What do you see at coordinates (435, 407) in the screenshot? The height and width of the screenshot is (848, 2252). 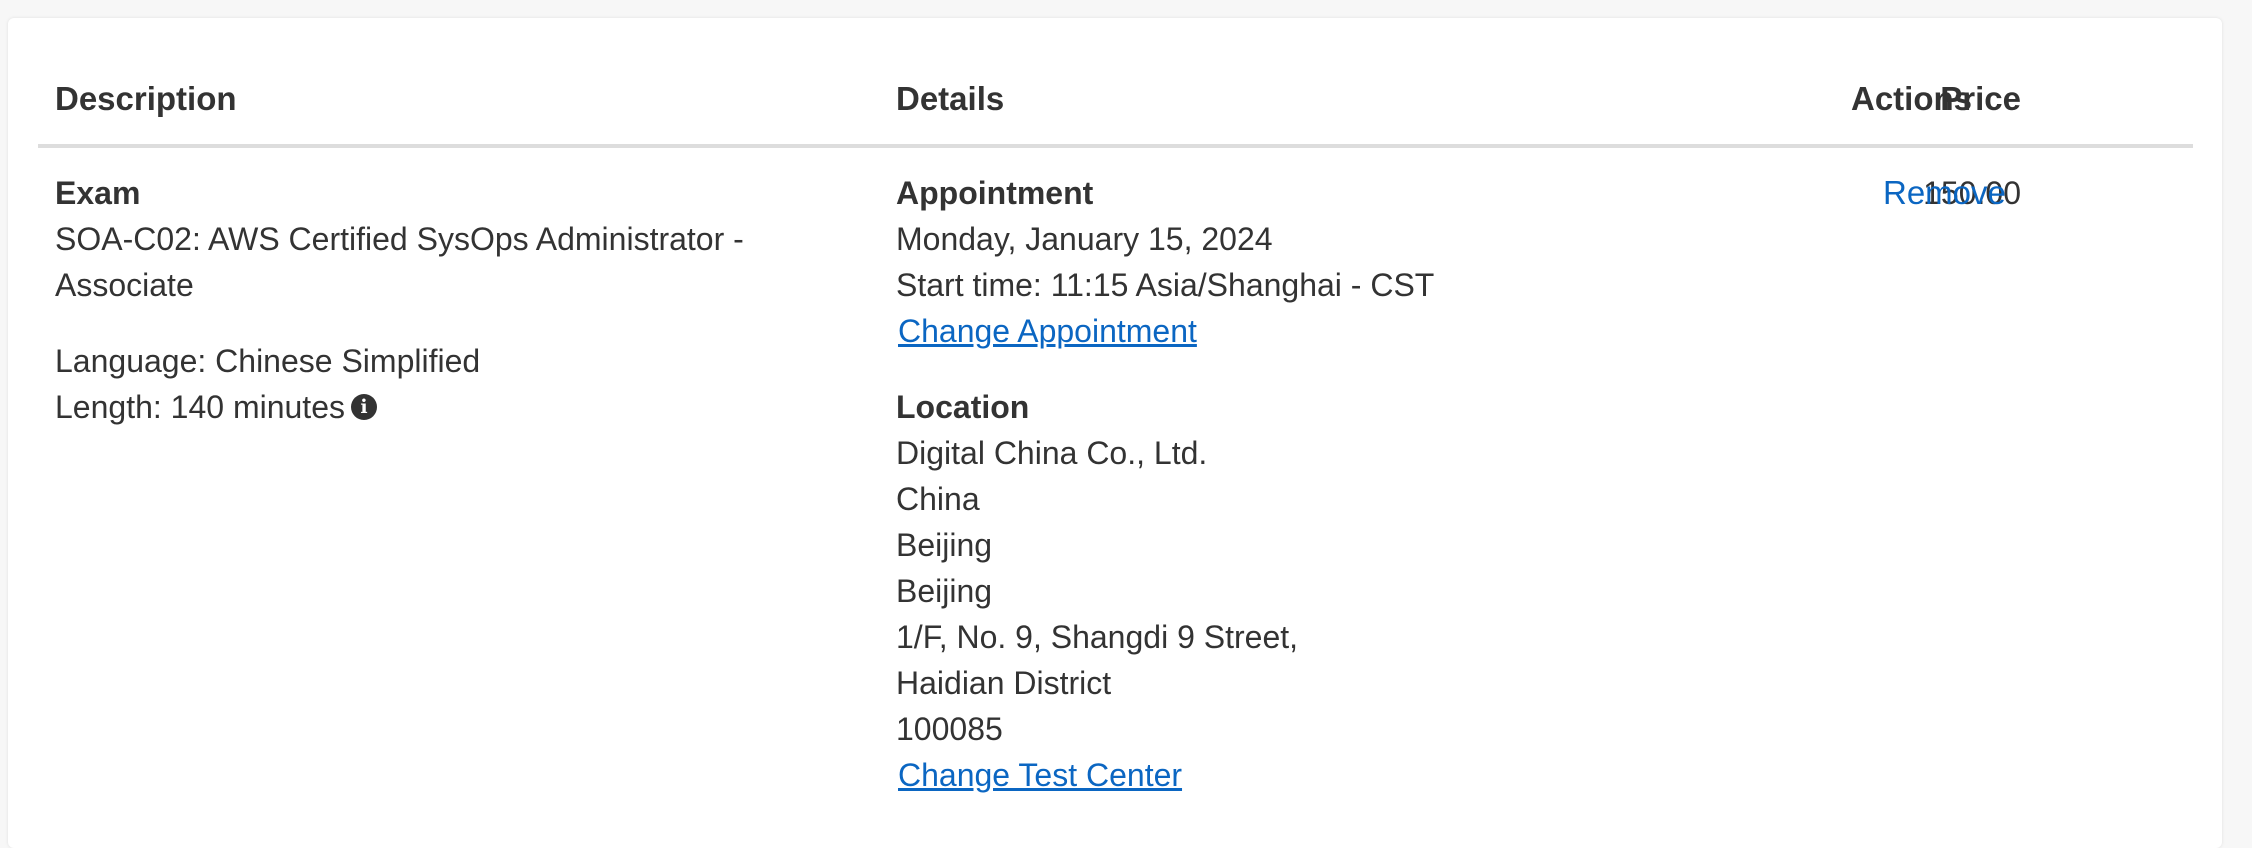 I see `exam-length-row: Length: 140 minutes i` at bounding box center [435, 407].